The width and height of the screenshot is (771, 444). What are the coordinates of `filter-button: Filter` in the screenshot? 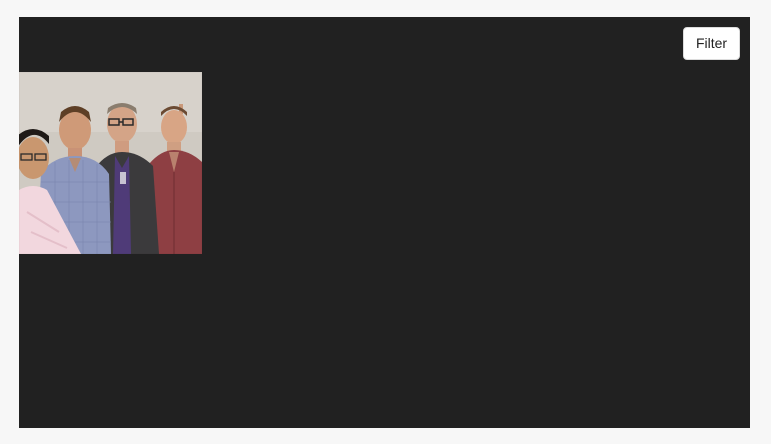 It's located at (711, 43).